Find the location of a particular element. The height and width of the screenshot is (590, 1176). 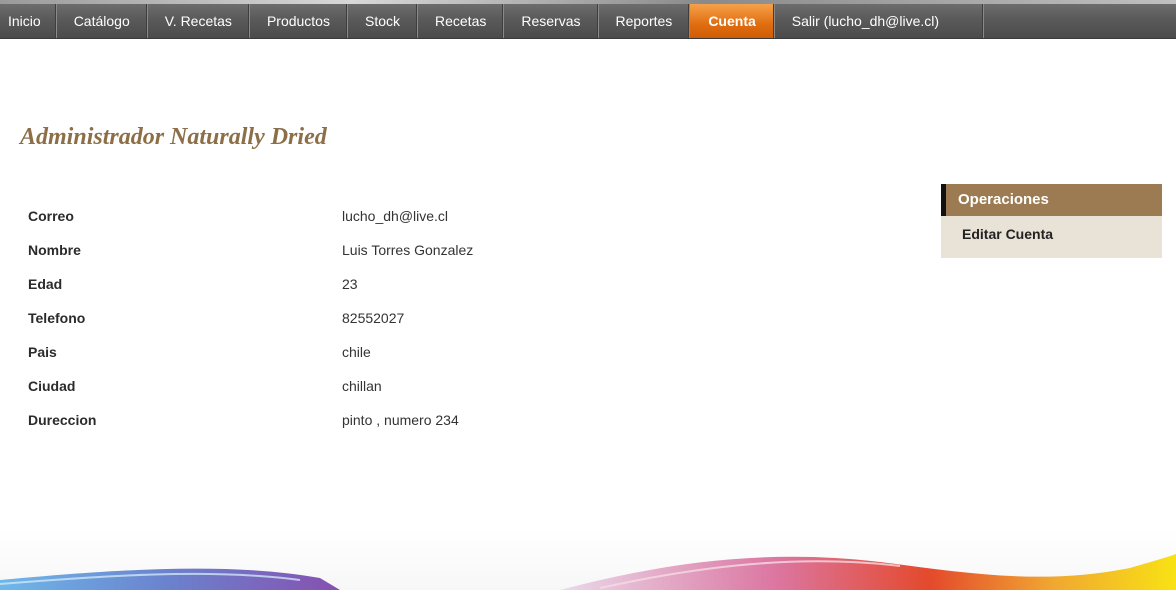

detail-value: chillan is located at coordinates (362, 386).